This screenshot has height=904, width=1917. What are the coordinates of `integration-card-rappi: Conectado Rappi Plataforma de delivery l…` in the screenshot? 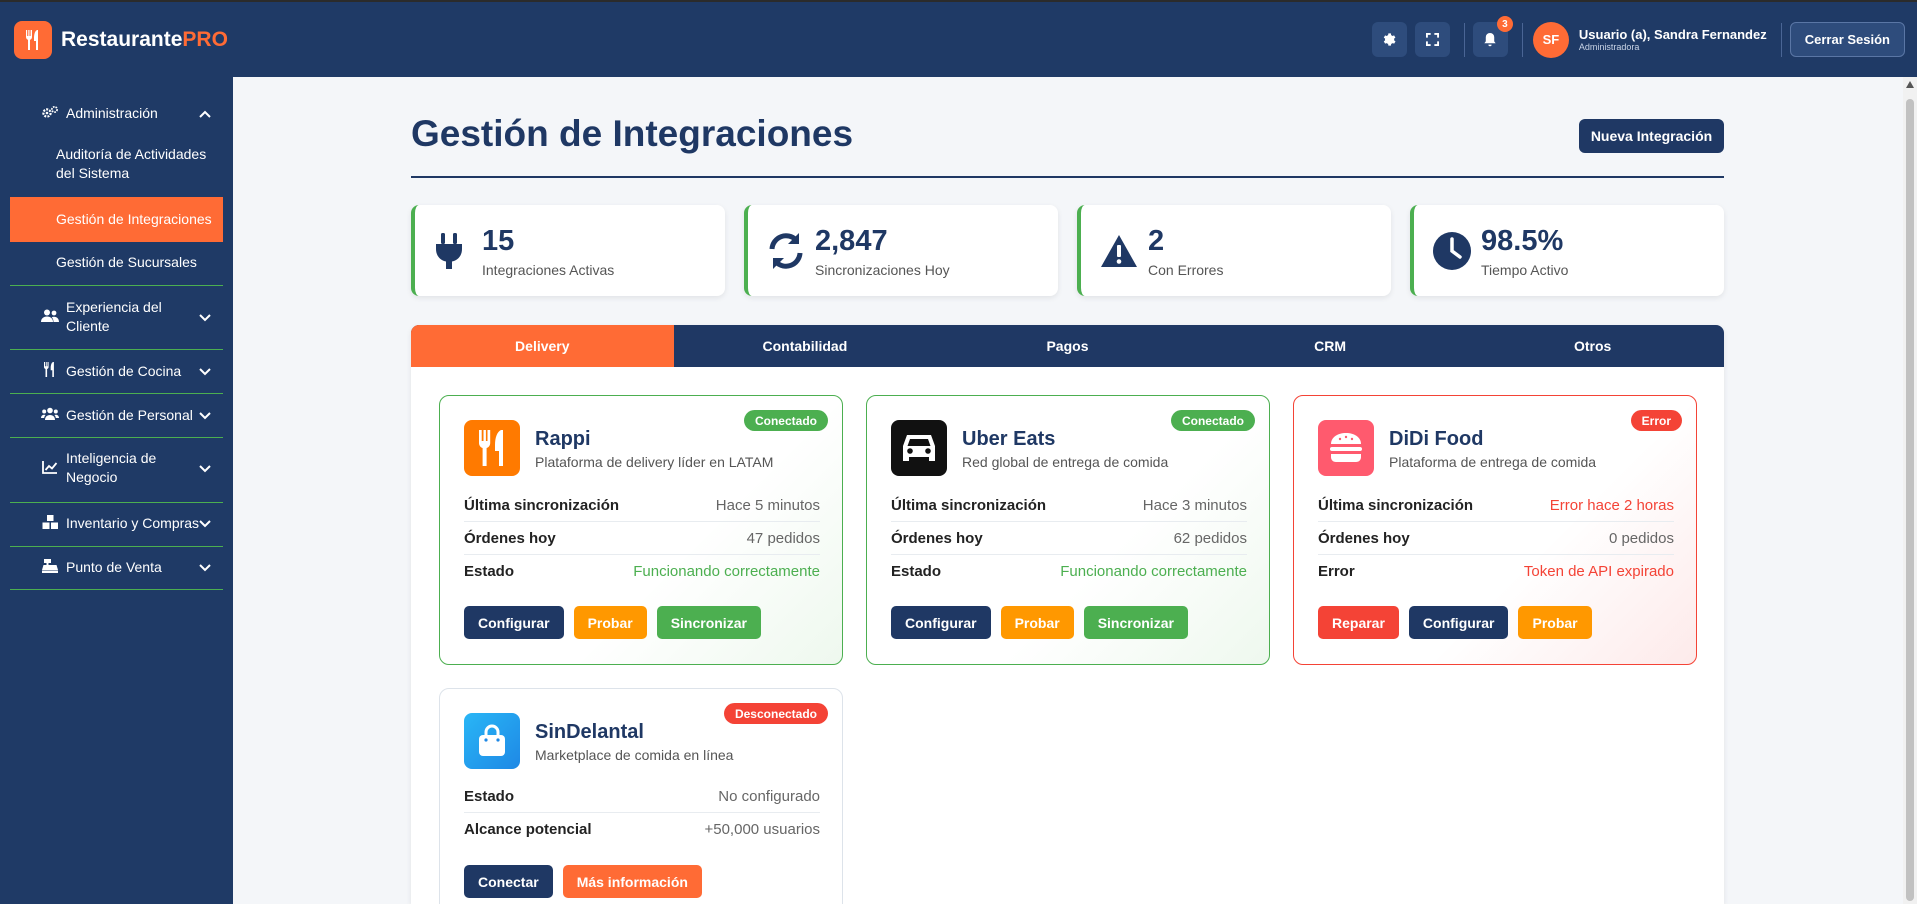 It's located at (641, 530).